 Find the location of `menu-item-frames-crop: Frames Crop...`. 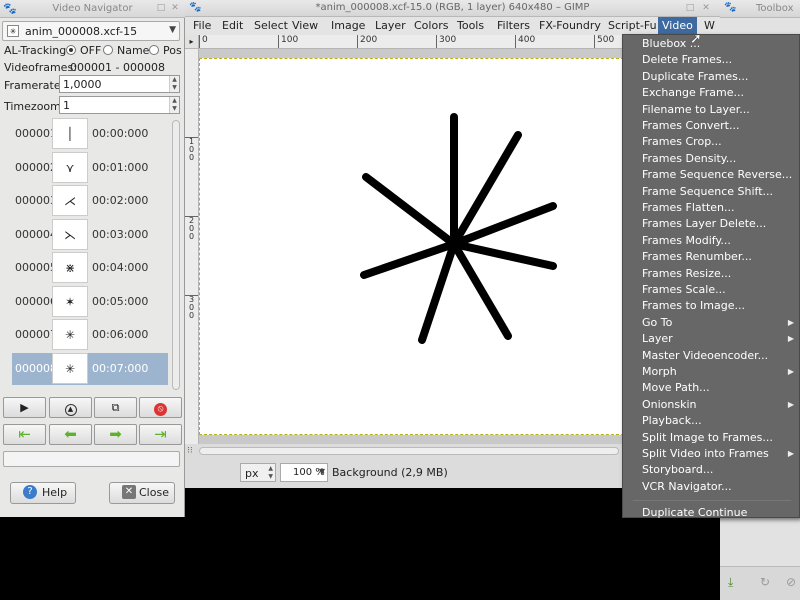

menu-item-frames-crop: Frames Crop... is located at coordinates (711, 142).